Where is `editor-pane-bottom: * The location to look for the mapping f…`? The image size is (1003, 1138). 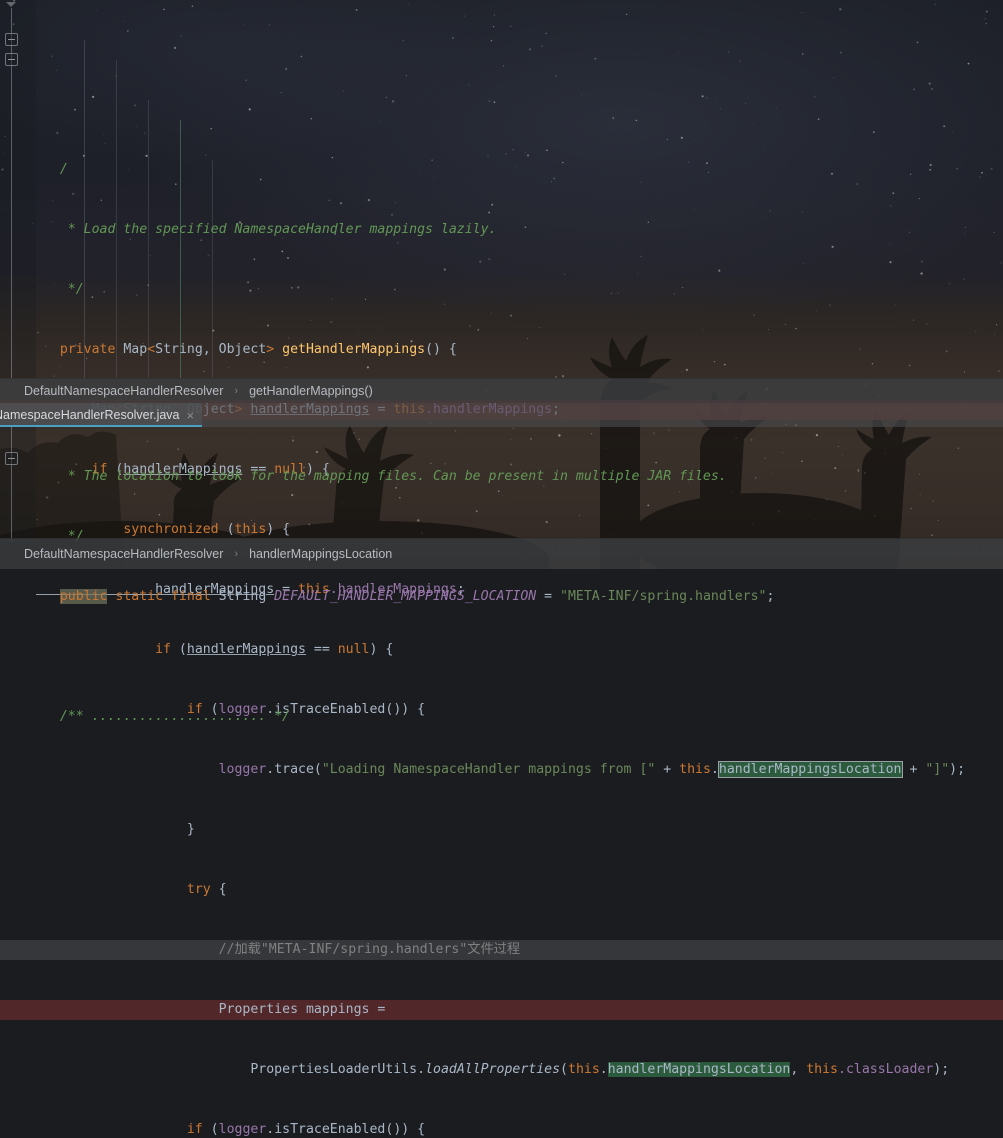
editor-pane-bottom: * The location to look for the mapping f… is located at coordinates (501, 484).